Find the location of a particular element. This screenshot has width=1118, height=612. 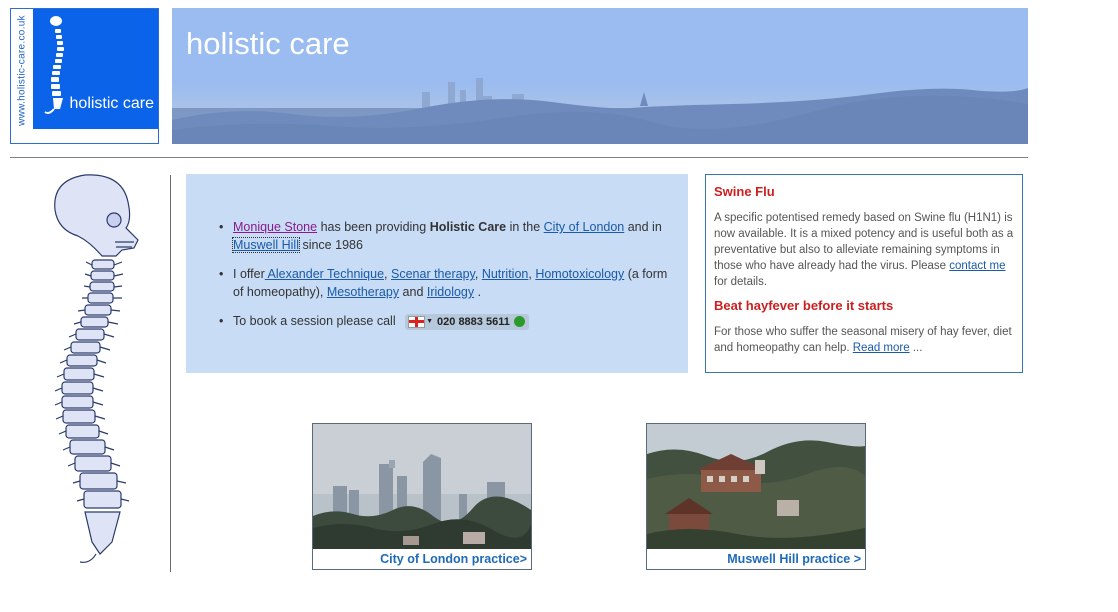

muswell-hill-practice-card: Muswell Hill practice > is located at coordinates (756, 496).